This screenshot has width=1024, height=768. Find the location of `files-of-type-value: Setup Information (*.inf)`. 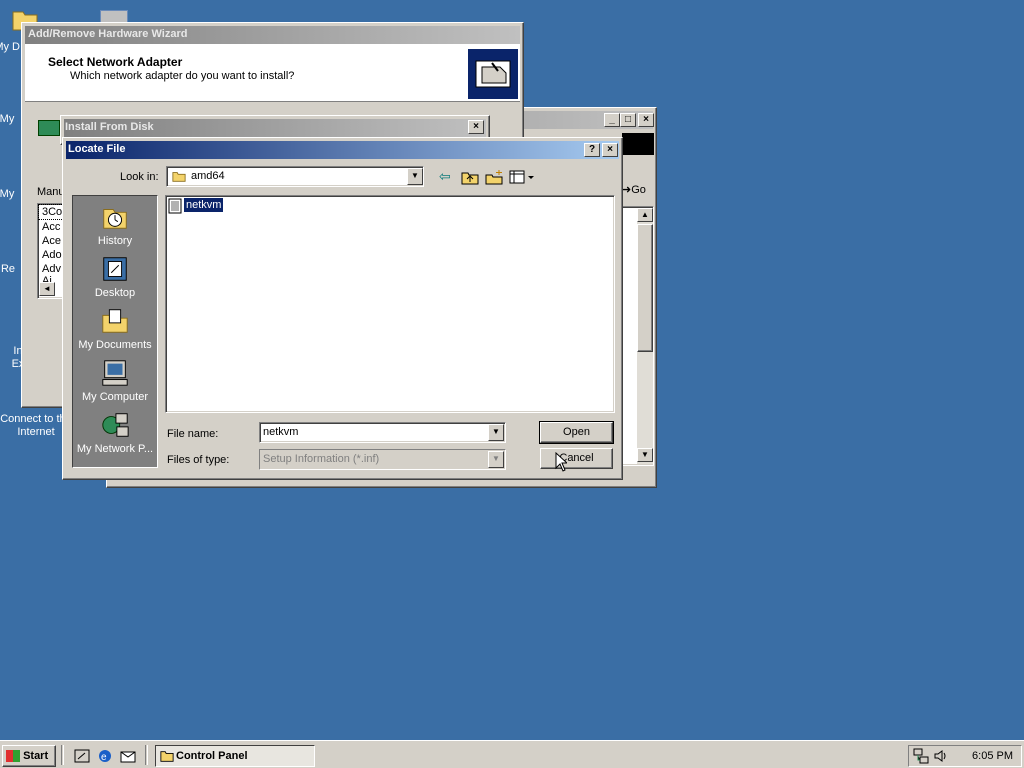

files-of-type-value: Setup Information (*.inf) is located at coordinates (321, 459).